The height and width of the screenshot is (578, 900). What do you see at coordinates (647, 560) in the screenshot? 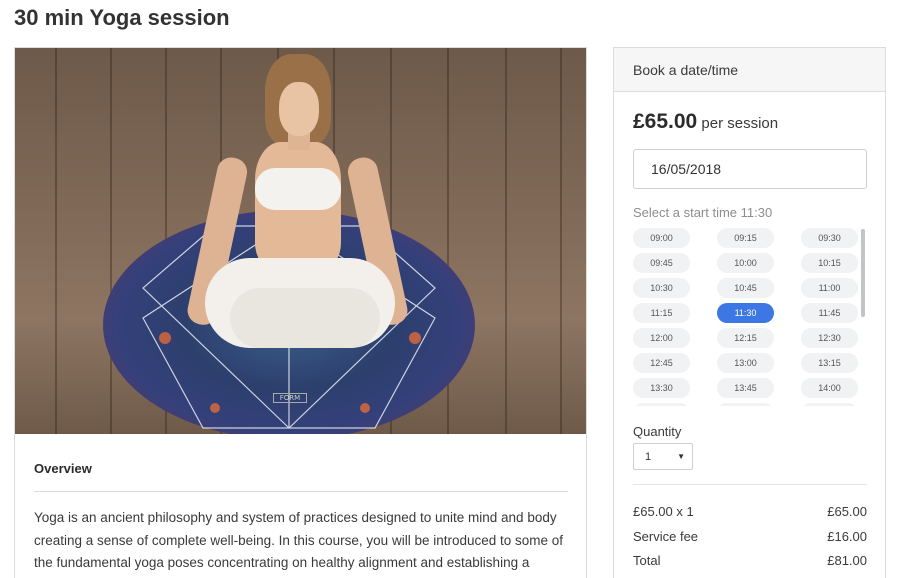
I see `total-label: Total` at bounding box center [647, 560].